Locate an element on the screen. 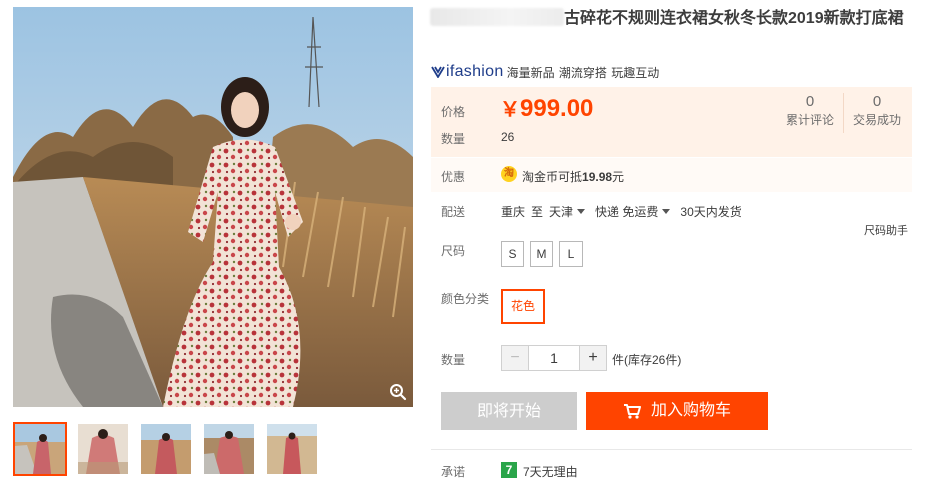 The width and height of the screenshot is (937, 487). size-option-m: M is located at coordinates (541, 254).